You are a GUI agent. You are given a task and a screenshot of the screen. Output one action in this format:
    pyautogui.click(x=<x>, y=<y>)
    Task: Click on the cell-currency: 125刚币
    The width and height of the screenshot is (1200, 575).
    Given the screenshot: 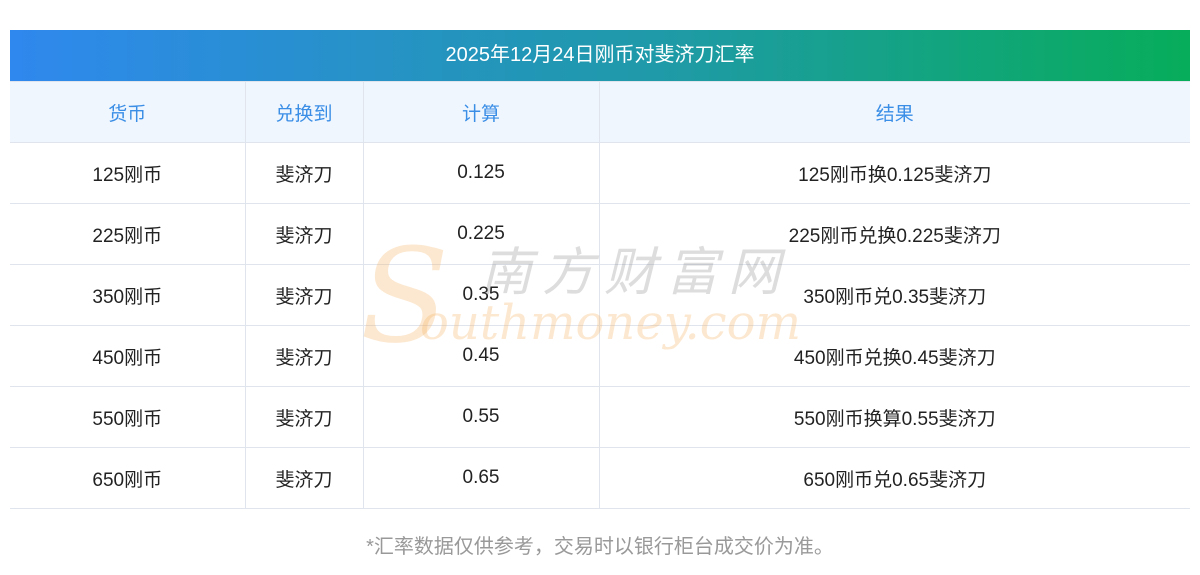 What is the action you would take?
    pyautogui.click(x=128, y=173)
    